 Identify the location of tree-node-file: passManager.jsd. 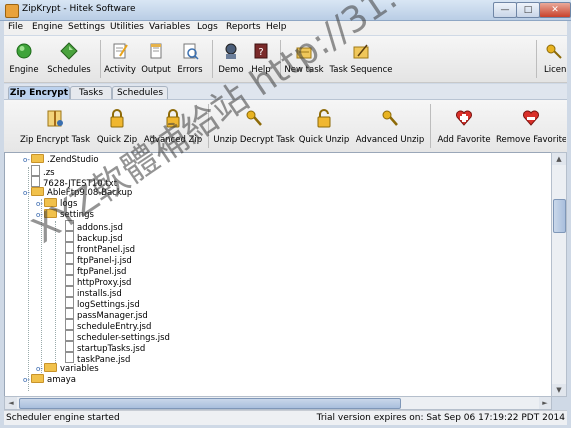
(106, 314).